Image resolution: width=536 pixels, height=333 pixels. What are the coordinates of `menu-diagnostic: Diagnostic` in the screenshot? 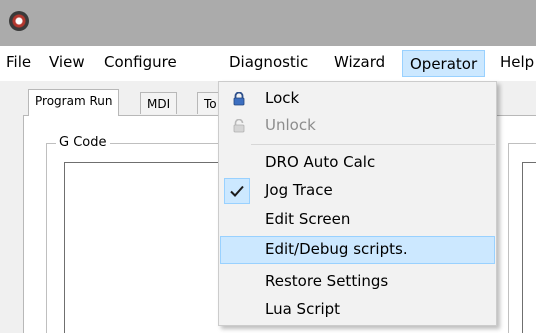 It's located at (268, 62).